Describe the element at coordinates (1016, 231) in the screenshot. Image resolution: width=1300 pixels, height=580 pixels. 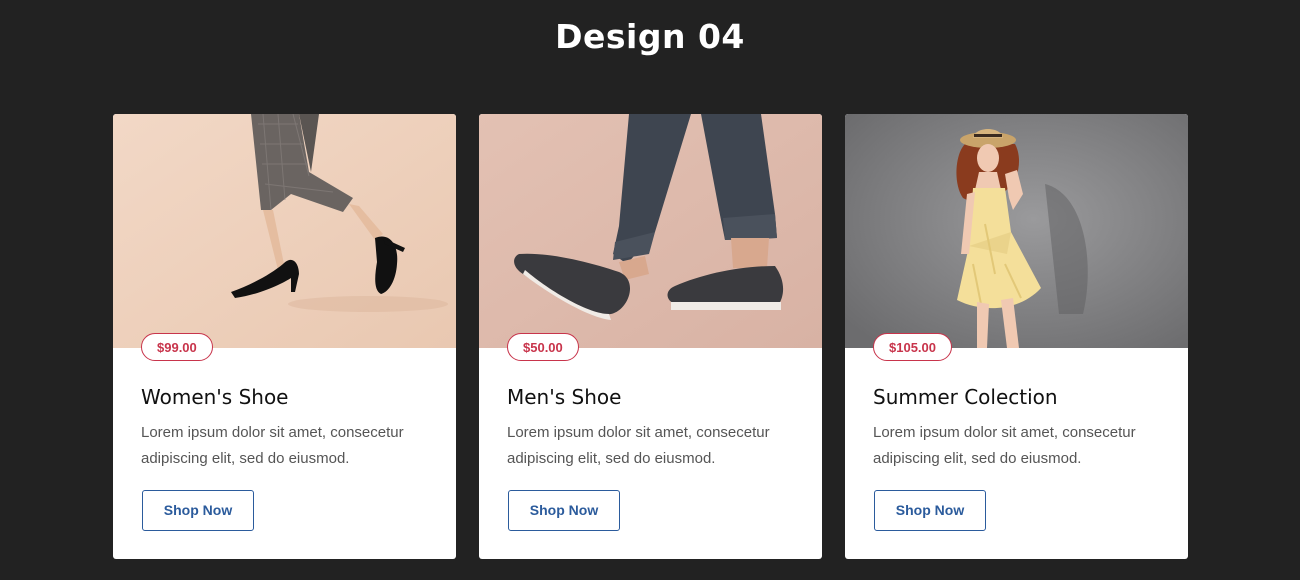
I see `product-image-summer-collection` at that location.